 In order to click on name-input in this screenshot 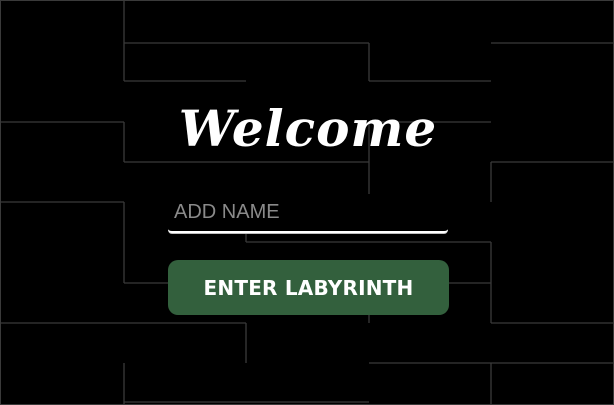, I will do `click(308, 213)`.